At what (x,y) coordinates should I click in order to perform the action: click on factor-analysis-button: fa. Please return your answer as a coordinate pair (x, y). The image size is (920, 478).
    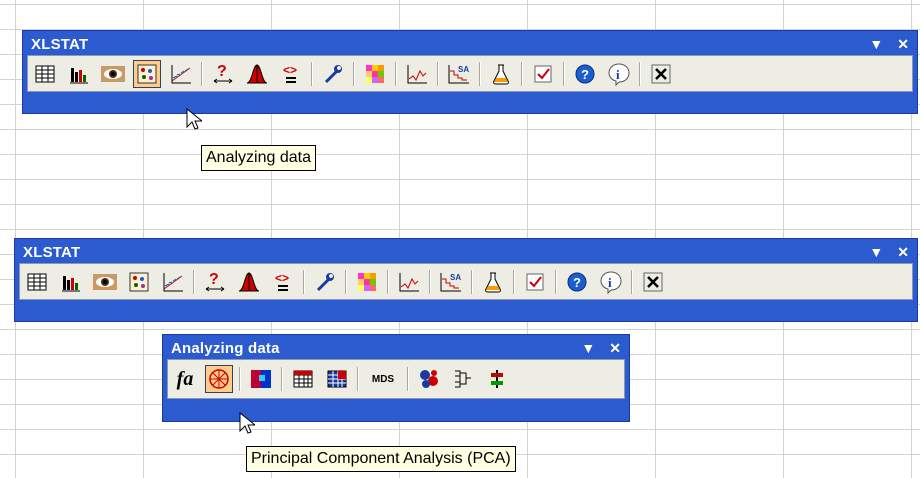
    Looking at the image, I should click on (185, 379).